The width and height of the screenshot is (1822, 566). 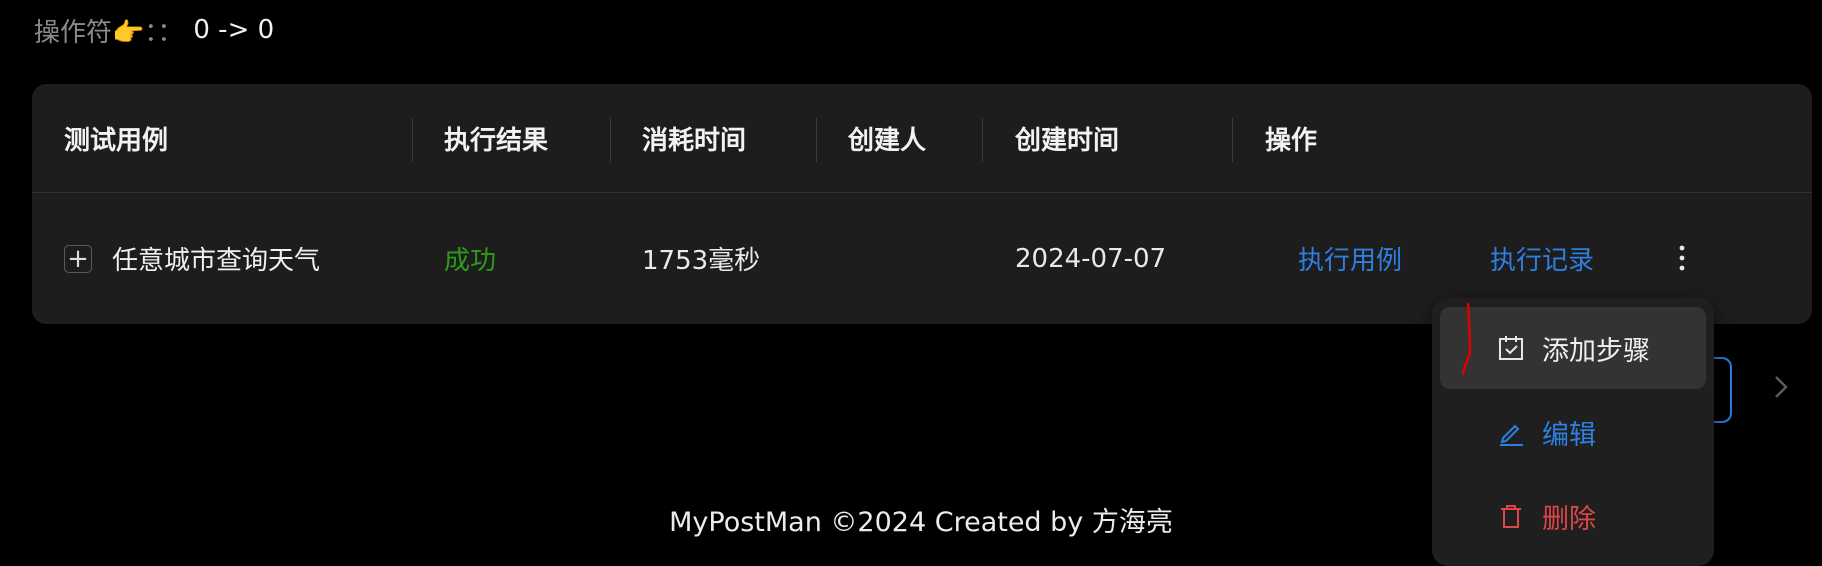 I want to click on menu-item-add-step: 添加步骤, so click(x=1573, y=348).